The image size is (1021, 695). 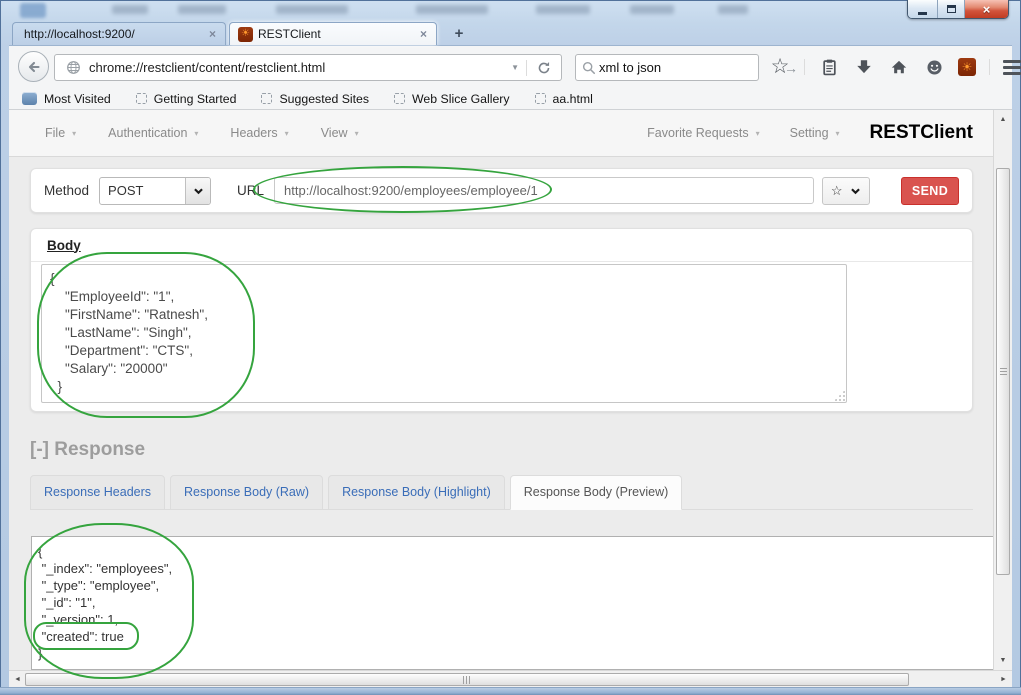 I want to click on menu-headers: Headers ▾, so click(x=259, y=133).